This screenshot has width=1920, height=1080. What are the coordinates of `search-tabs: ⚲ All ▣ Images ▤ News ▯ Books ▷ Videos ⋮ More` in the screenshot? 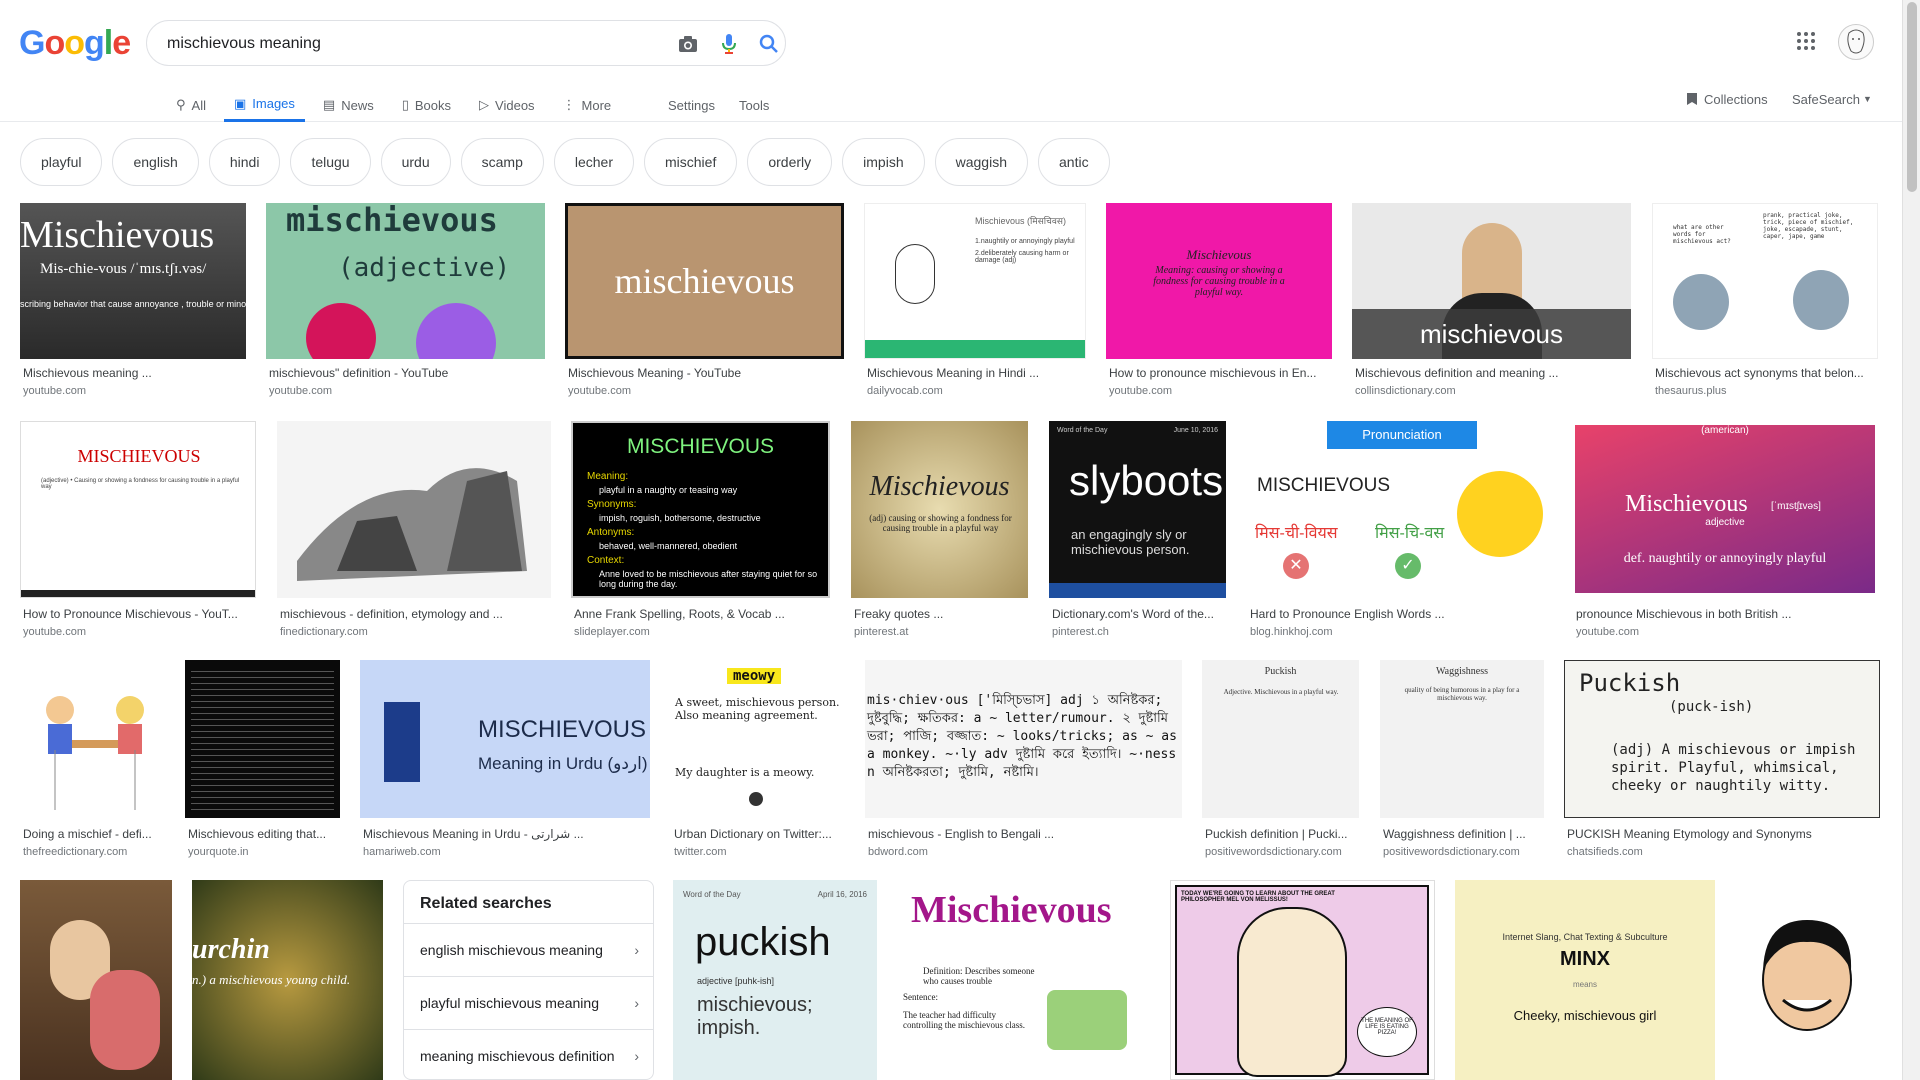 It's located at (397, 105).